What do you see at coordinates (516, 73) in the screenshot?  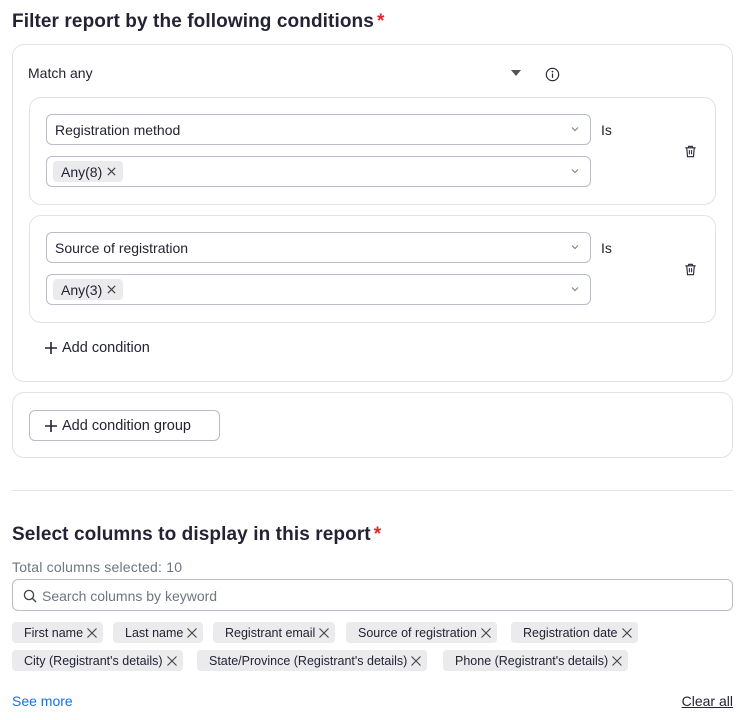 I see `caret-down-icon` at bounding box center [516, 73].